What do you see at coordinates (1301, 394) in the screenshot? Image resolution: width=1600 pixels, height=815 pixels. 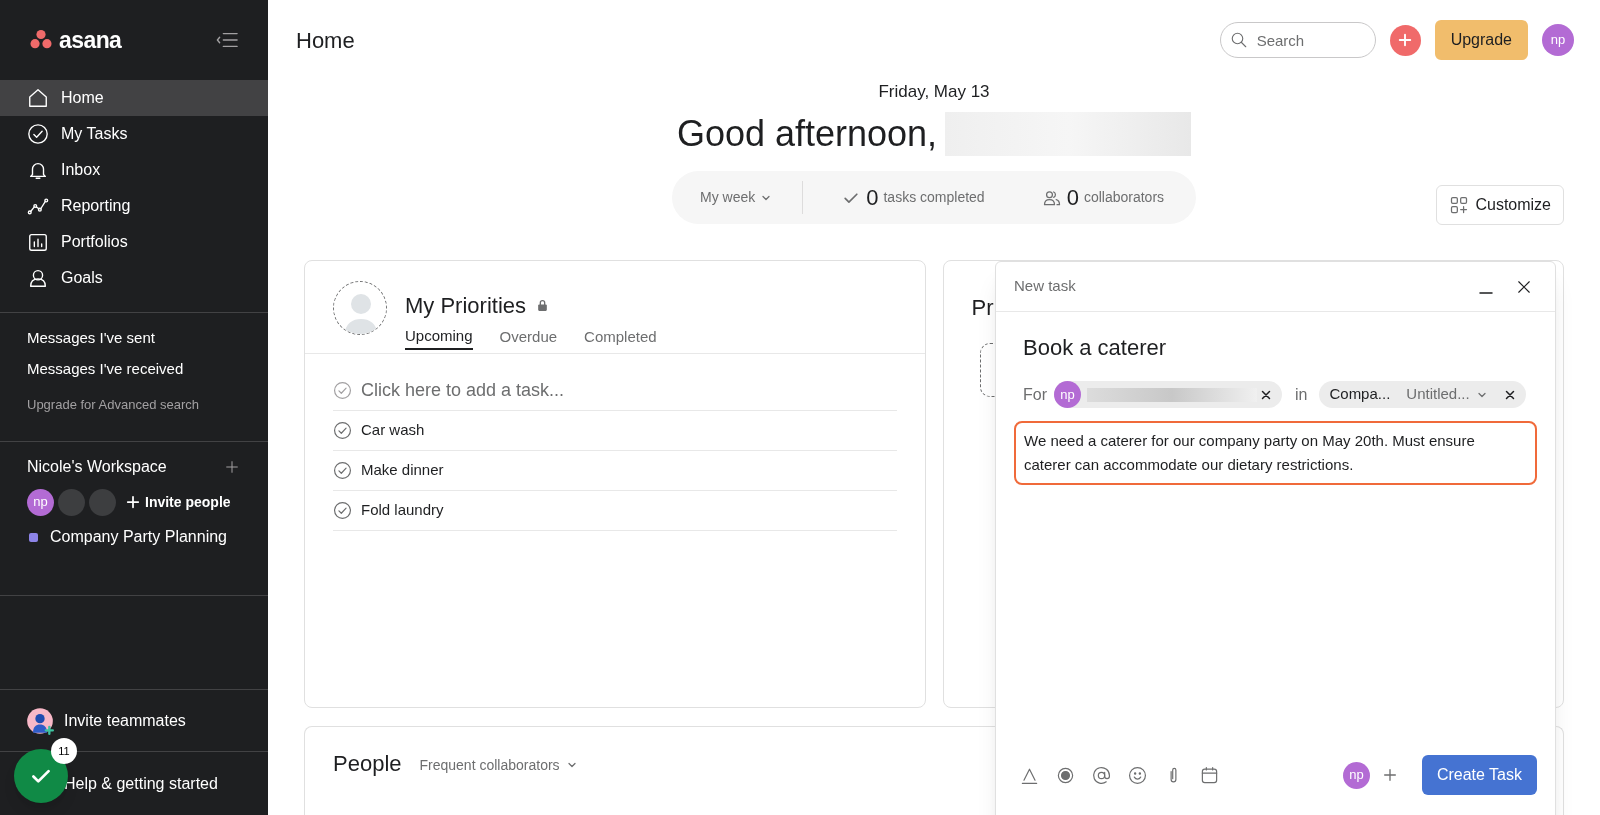 I see `field-label: in` at bounding box center [1301, 394].